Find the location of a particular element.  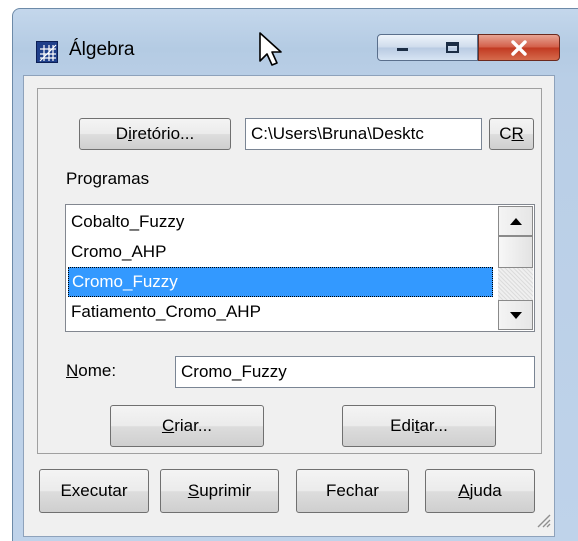

maximize-button is located at coordinates (453, 47).